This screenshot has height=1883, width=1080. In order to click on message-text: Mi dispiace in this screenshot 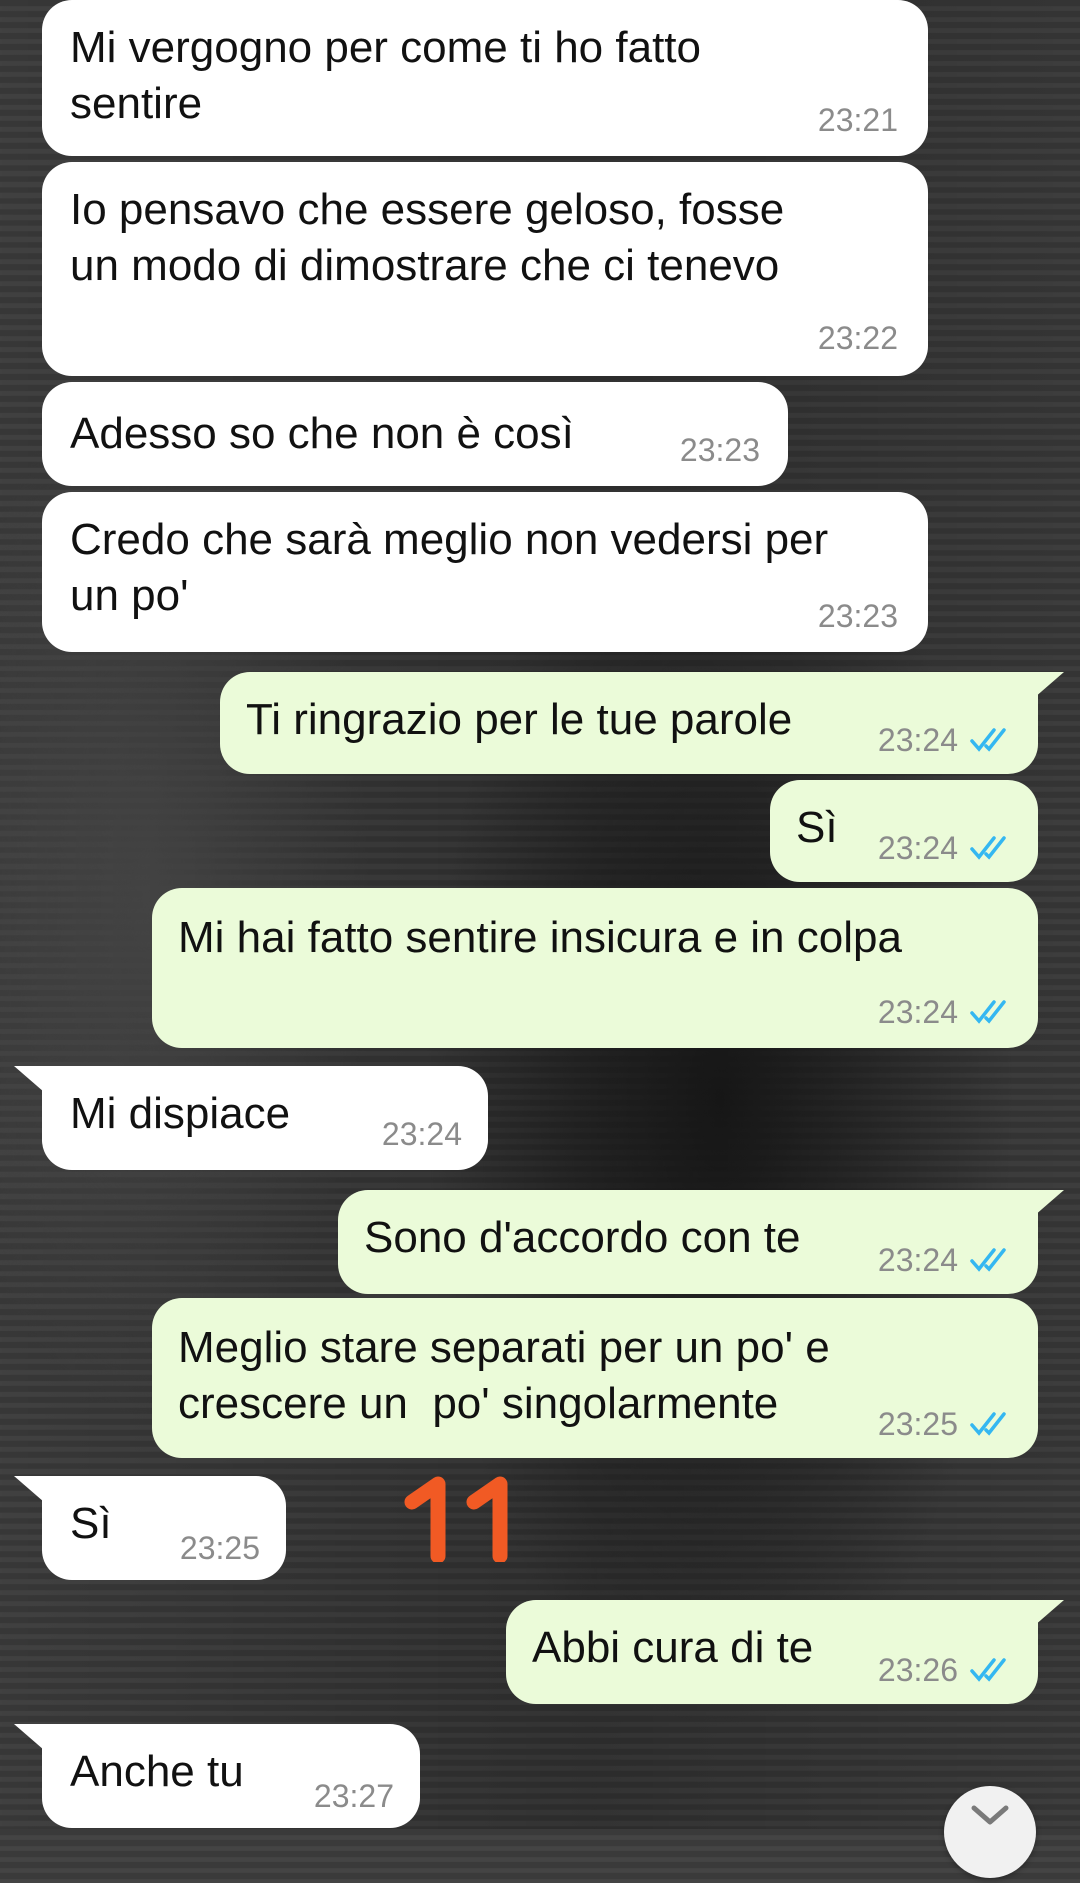, I will do `click(180, 1113)`.